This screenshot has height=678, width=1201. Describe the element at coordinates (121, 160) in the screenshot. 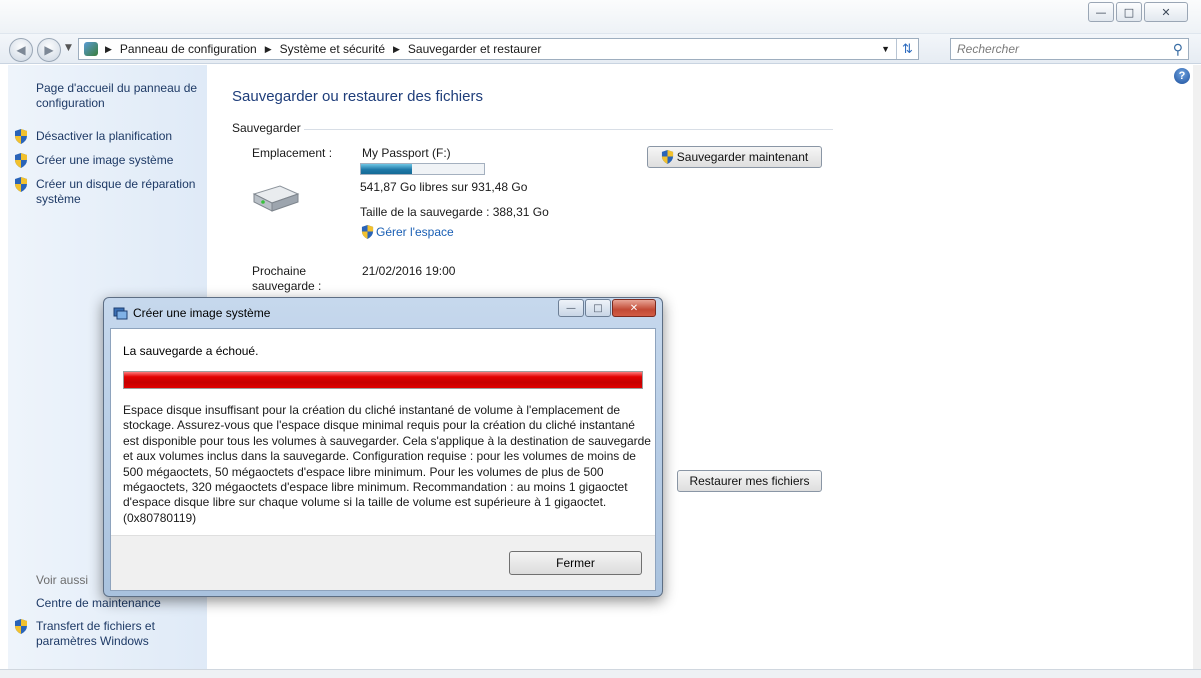

I see `sidebar-item-create-system-image: Créer une image système` at that location.